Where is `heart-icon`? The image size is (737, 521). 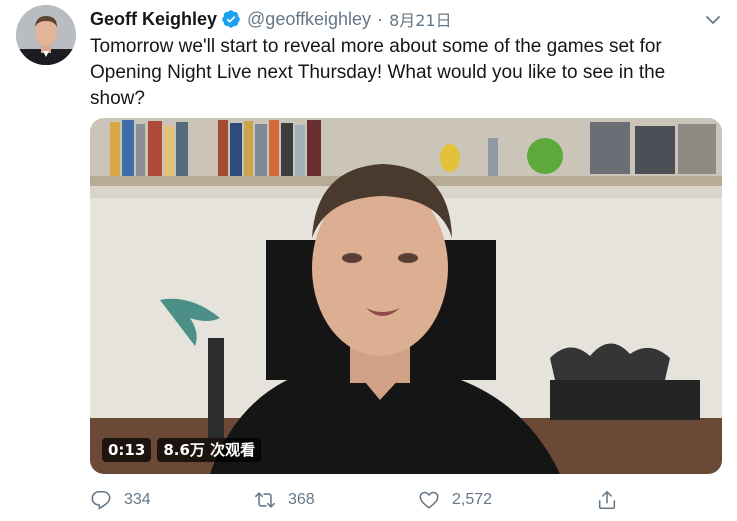
heart-icon is located at coordinates (429, 500).